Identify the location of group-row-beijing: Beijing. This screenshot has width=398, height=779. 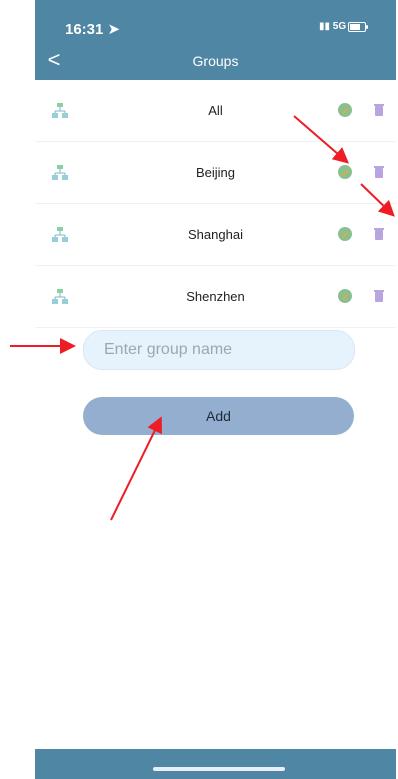
(215, 173).